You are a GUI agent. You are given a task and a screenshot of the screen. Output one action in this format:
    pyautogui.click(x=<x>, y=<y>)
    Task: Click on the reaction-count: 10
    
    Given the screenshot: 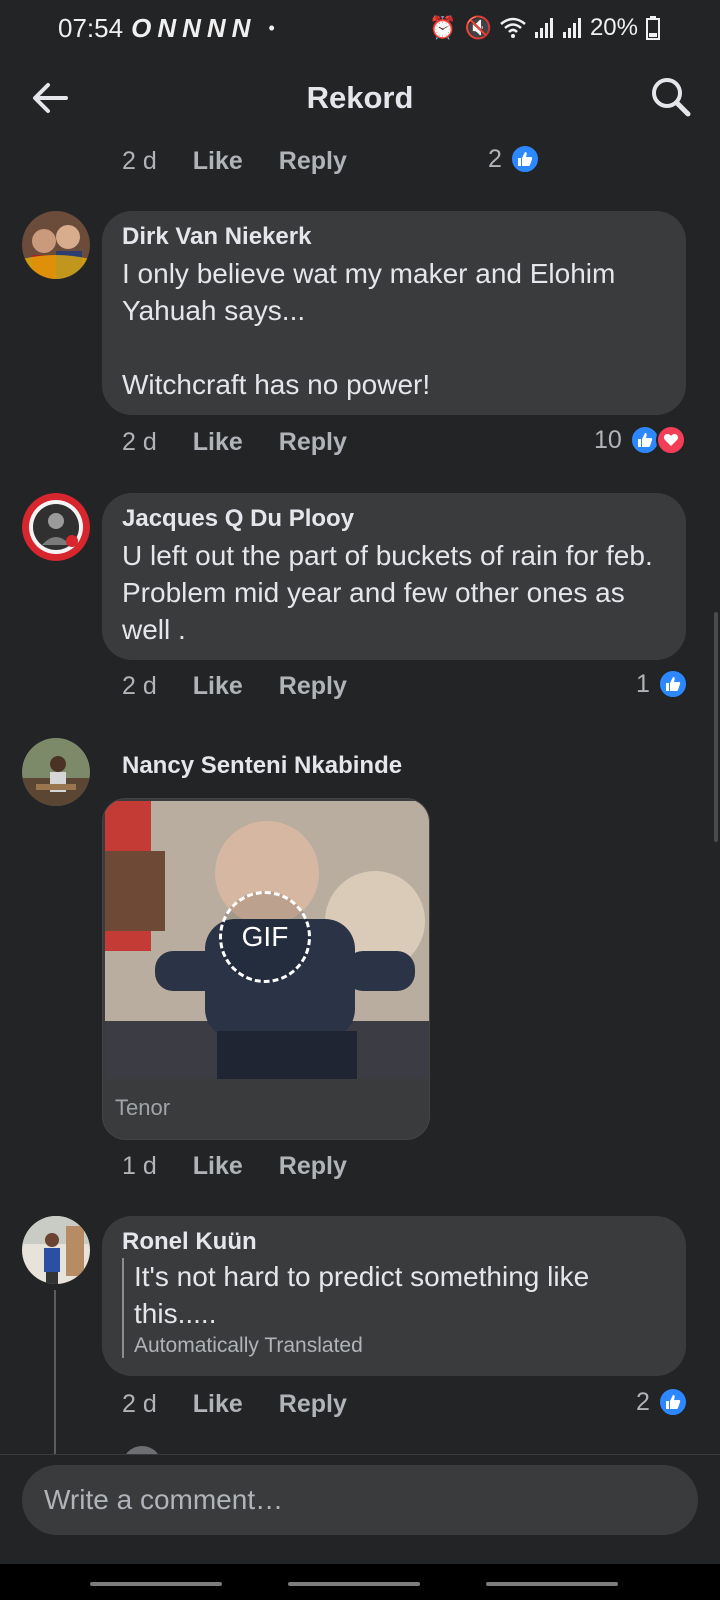 What is the action you would take?
    pyautogui.click(x=608, y=439)
    